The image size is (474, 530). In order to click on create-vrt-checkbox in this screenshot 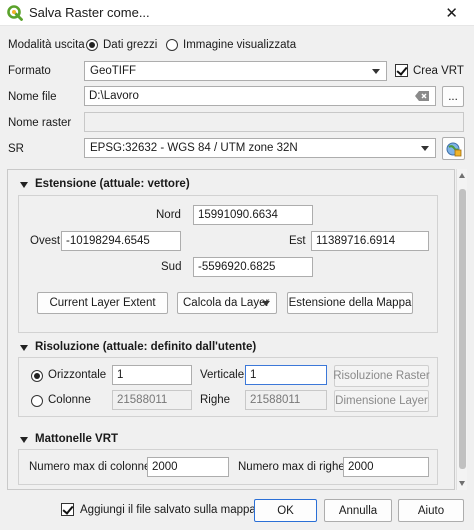, I will do `click(401, 70)`.